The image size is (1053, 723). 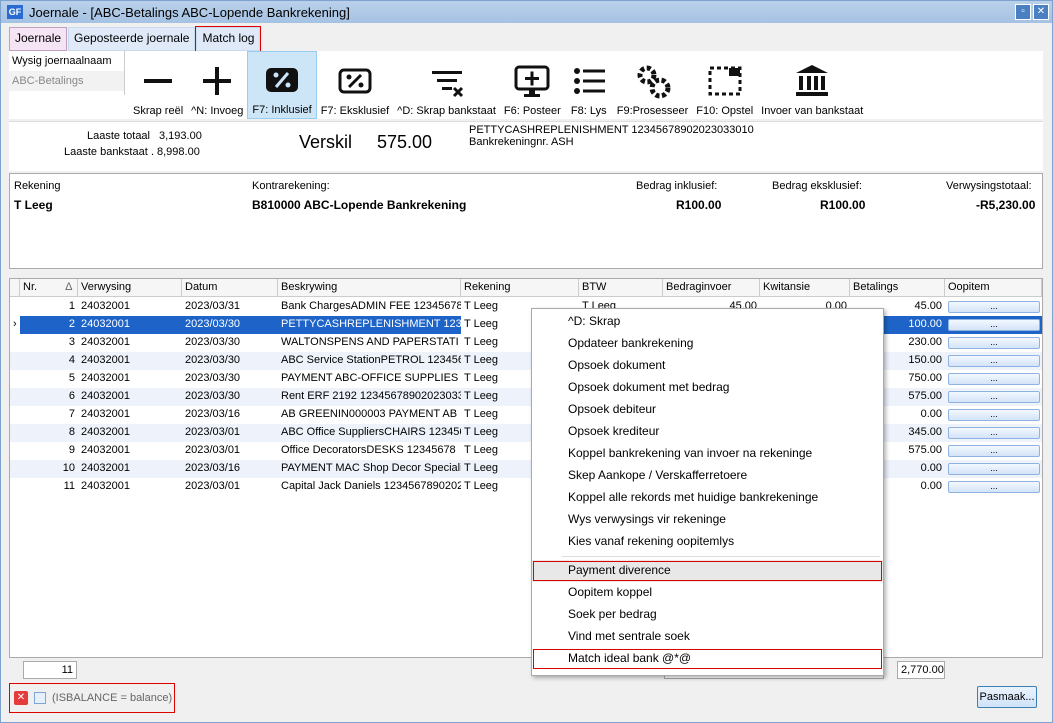 What do you see at coordinates (40, 698) in the screenshot?
I see `filter-enabled-checkbox` at bounding box center [40, 698].